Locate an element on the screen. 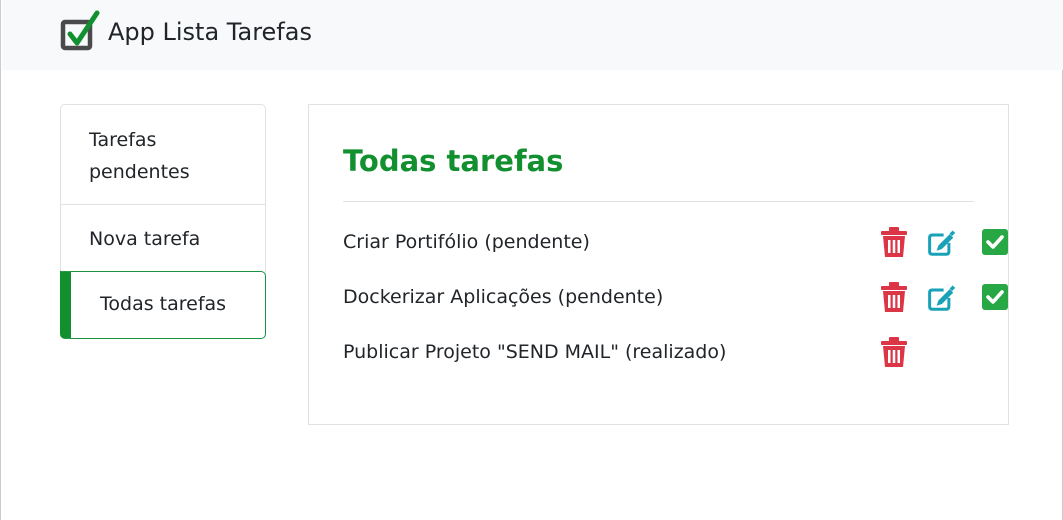  task-row: Publicar Projeto "SEND MAIL" (realizado) is located at coordinates (658, 353).